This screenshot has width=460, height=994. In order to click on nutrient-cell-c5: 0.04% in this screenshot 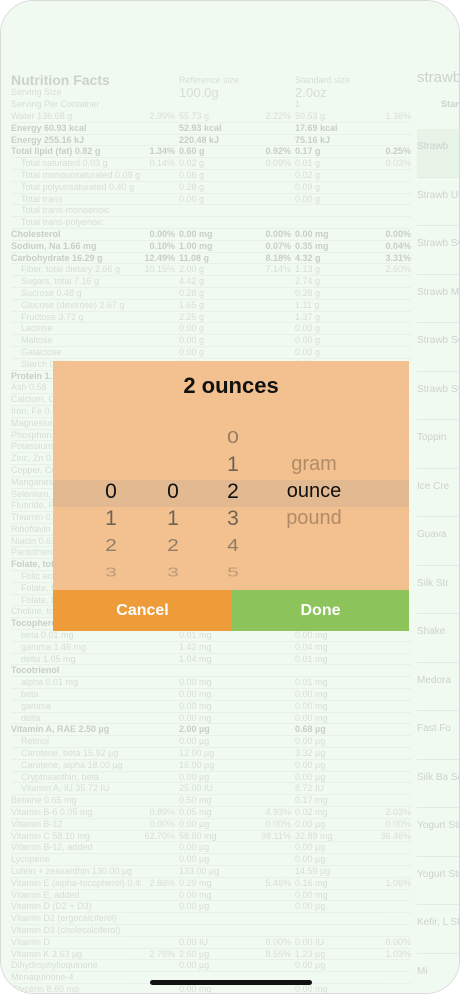, I will do `click(398, 245)`.